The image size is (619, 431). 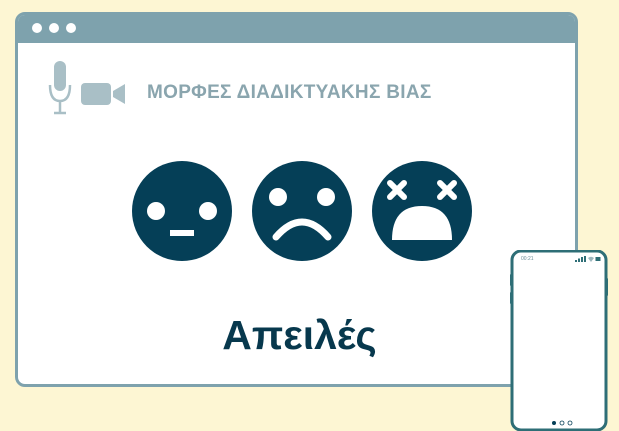 What do you see at coordinates (60, 89) in the screenshot?
I see `microphone-icon` at bounding box center [60, 89].